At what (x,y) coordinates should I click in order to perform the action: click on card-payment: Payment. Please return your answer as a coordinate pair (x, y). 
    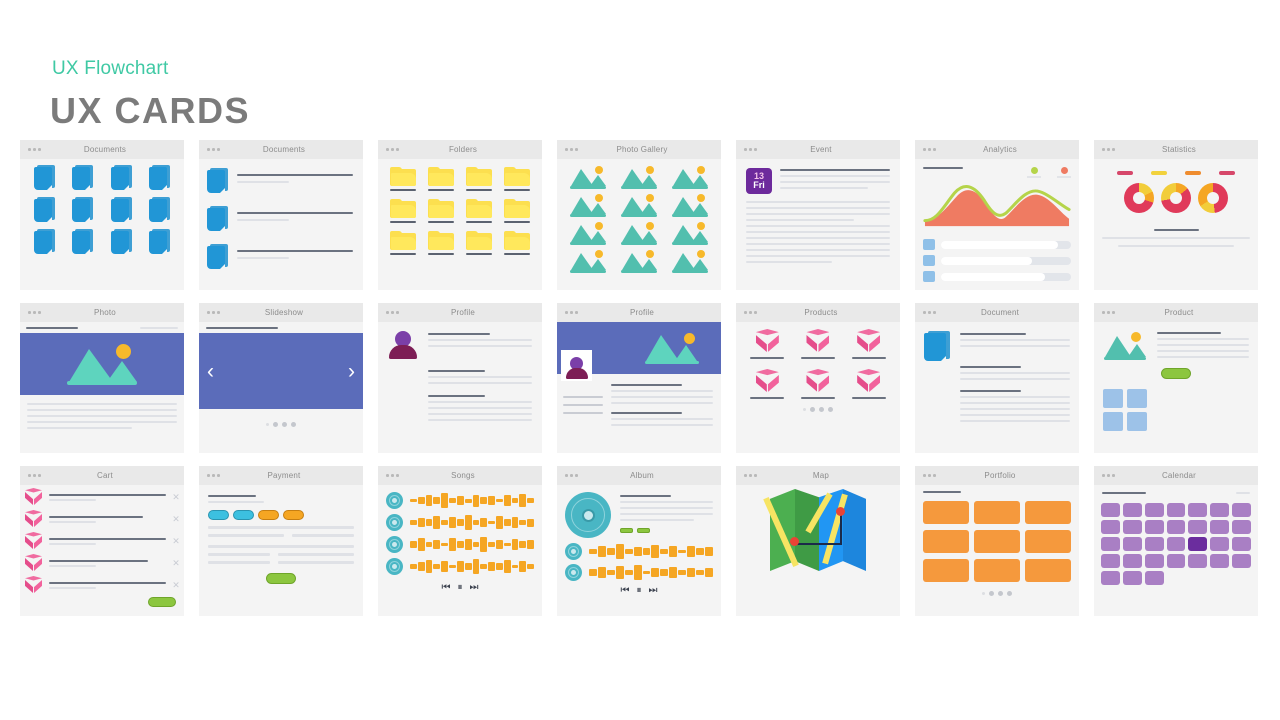
    Looking at the image, I should click on (281, 541).